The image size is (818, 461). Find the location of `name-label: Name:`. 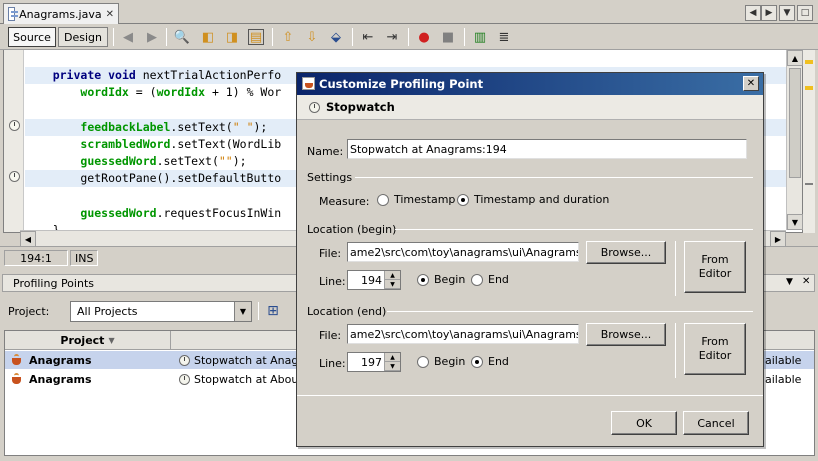

name-label: Name: is located at coordinates (325, 151).